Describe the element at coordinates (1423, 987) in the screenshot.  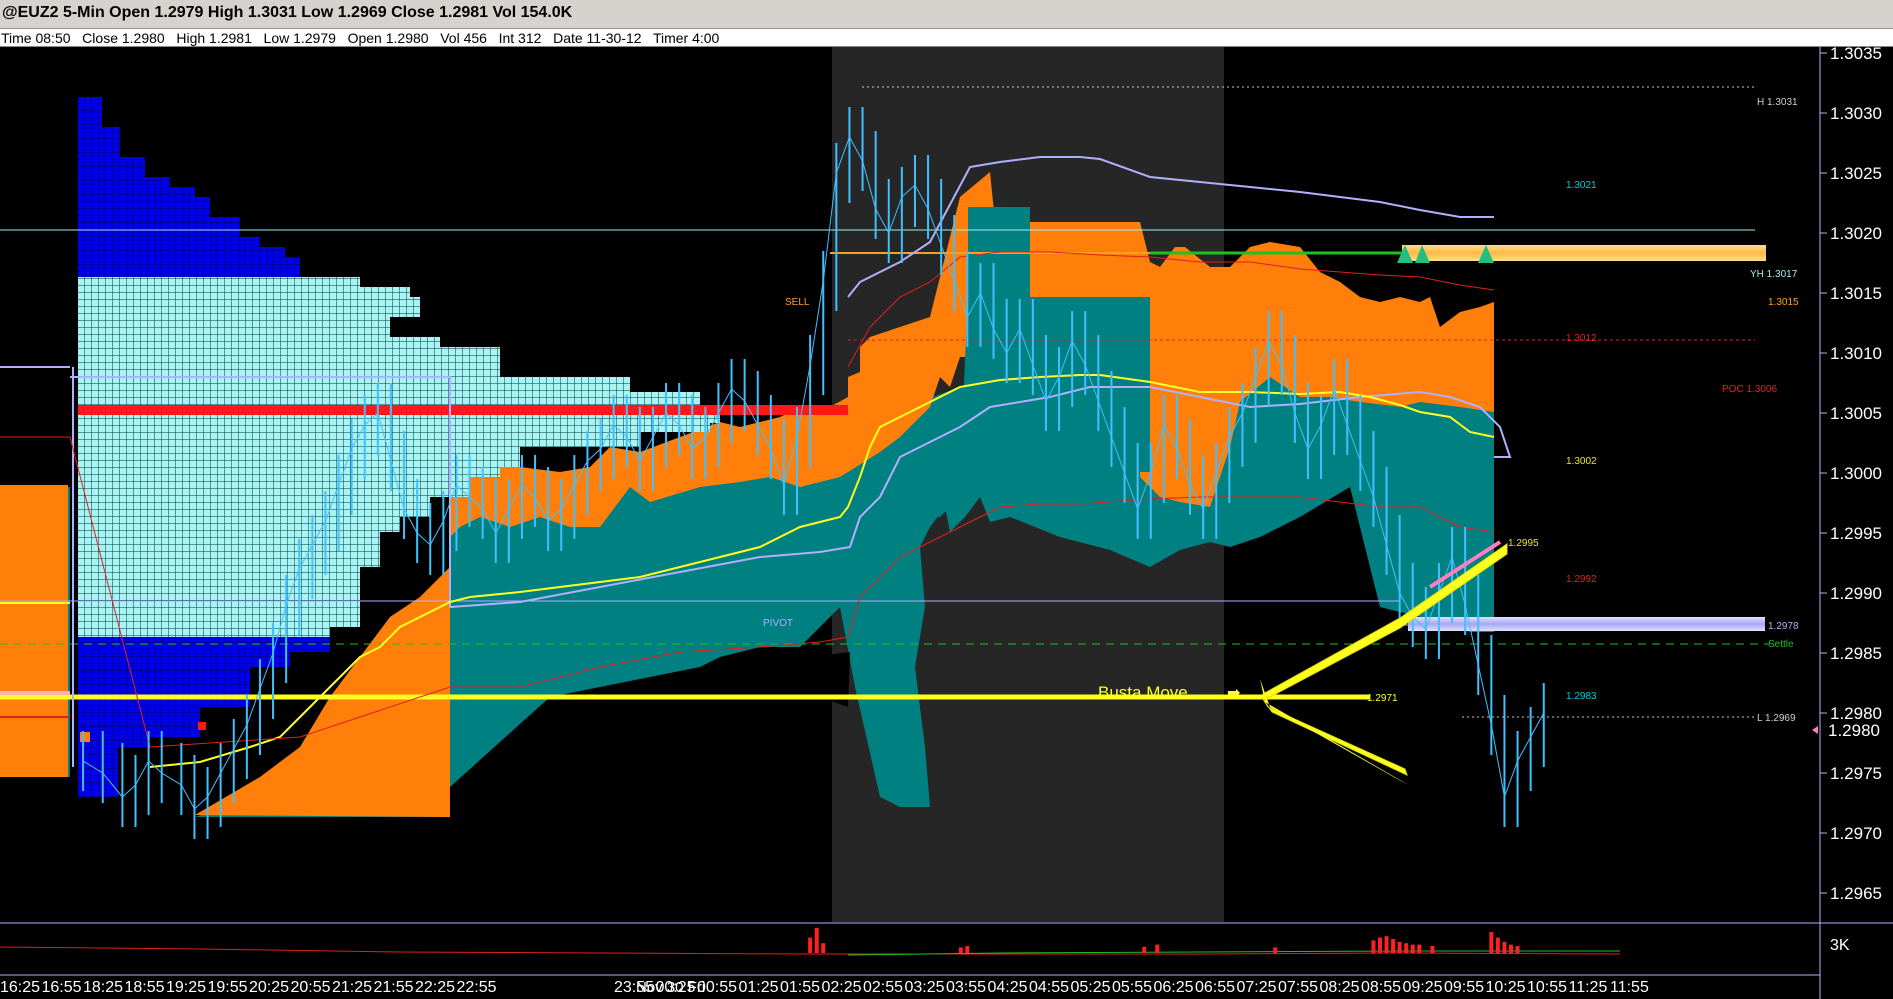
I see `x-tick-label: 09:25` at that location.